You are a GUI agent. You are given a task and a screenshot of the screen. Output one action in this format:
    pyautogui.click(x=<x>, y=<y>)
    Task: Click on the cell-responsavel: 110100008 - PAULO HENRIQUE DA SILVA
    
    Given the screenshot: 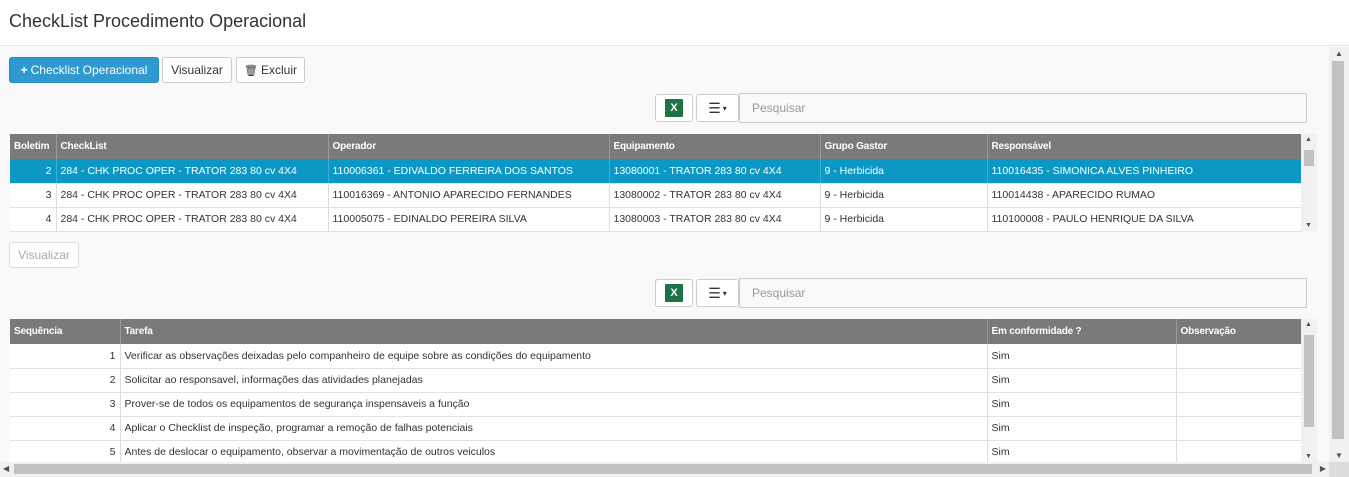 What is the action you would take?
    pyautogui.click(x=1144, y=219)
    